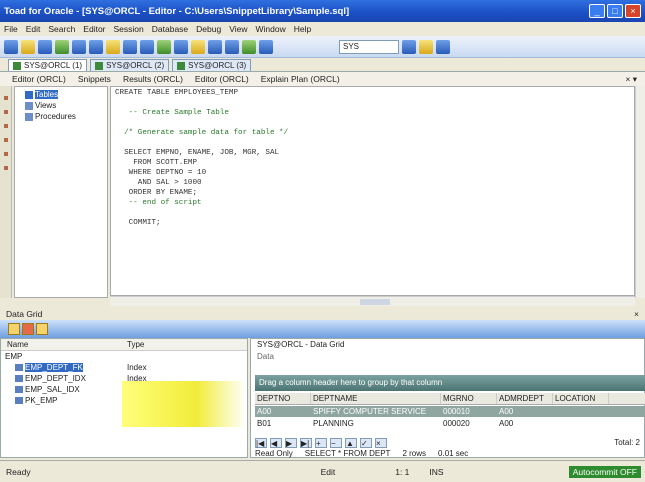  I want to click on nav-last-button: ▶|, so click(306, 443).